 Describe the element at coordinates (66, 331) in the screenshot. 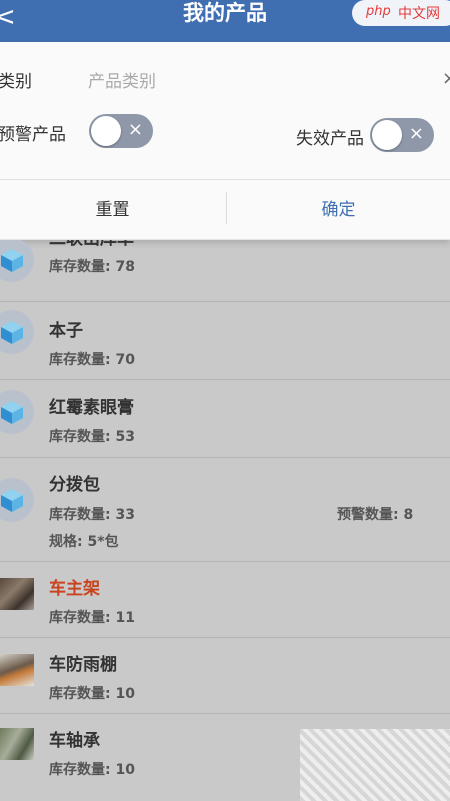

I see `product-name: 本子` at that location.